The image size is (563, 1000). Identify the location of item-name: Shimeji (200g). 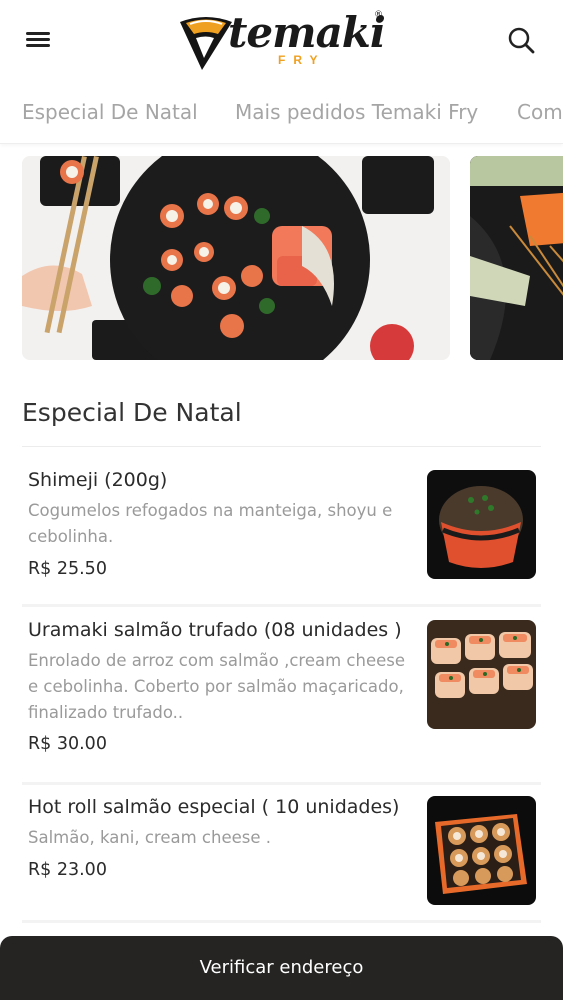
(98, 480).